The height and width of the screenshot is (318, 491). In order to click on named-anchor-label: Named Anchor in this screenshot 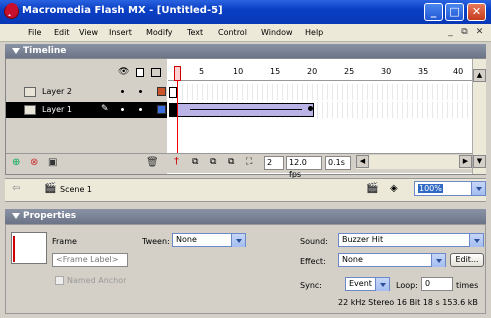, I will do `click(97, 280)`.